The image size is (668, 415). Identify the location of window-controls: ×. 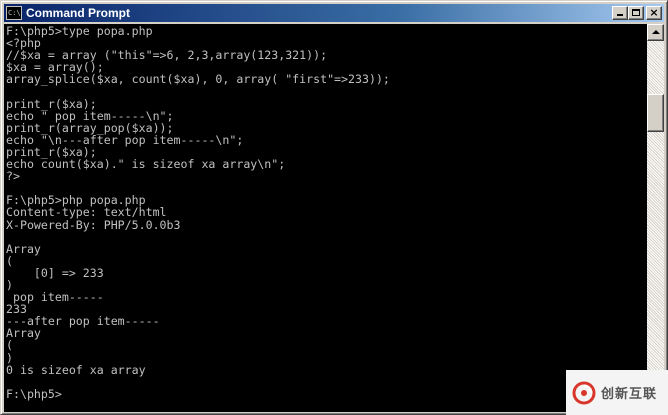
(637, 13).